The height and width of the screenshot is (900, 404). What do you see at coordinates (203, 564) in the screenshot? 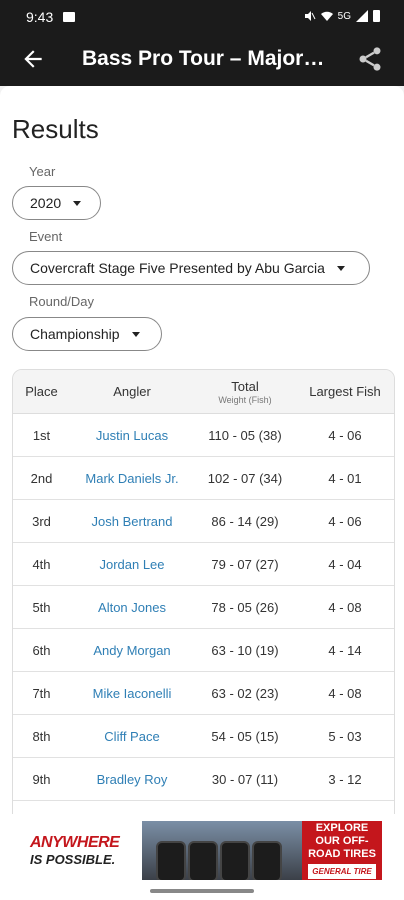
I see `table-row: 4th Jordan Lee 79 - 07 (27) 4 - 04` at bounding box center [203, 564].